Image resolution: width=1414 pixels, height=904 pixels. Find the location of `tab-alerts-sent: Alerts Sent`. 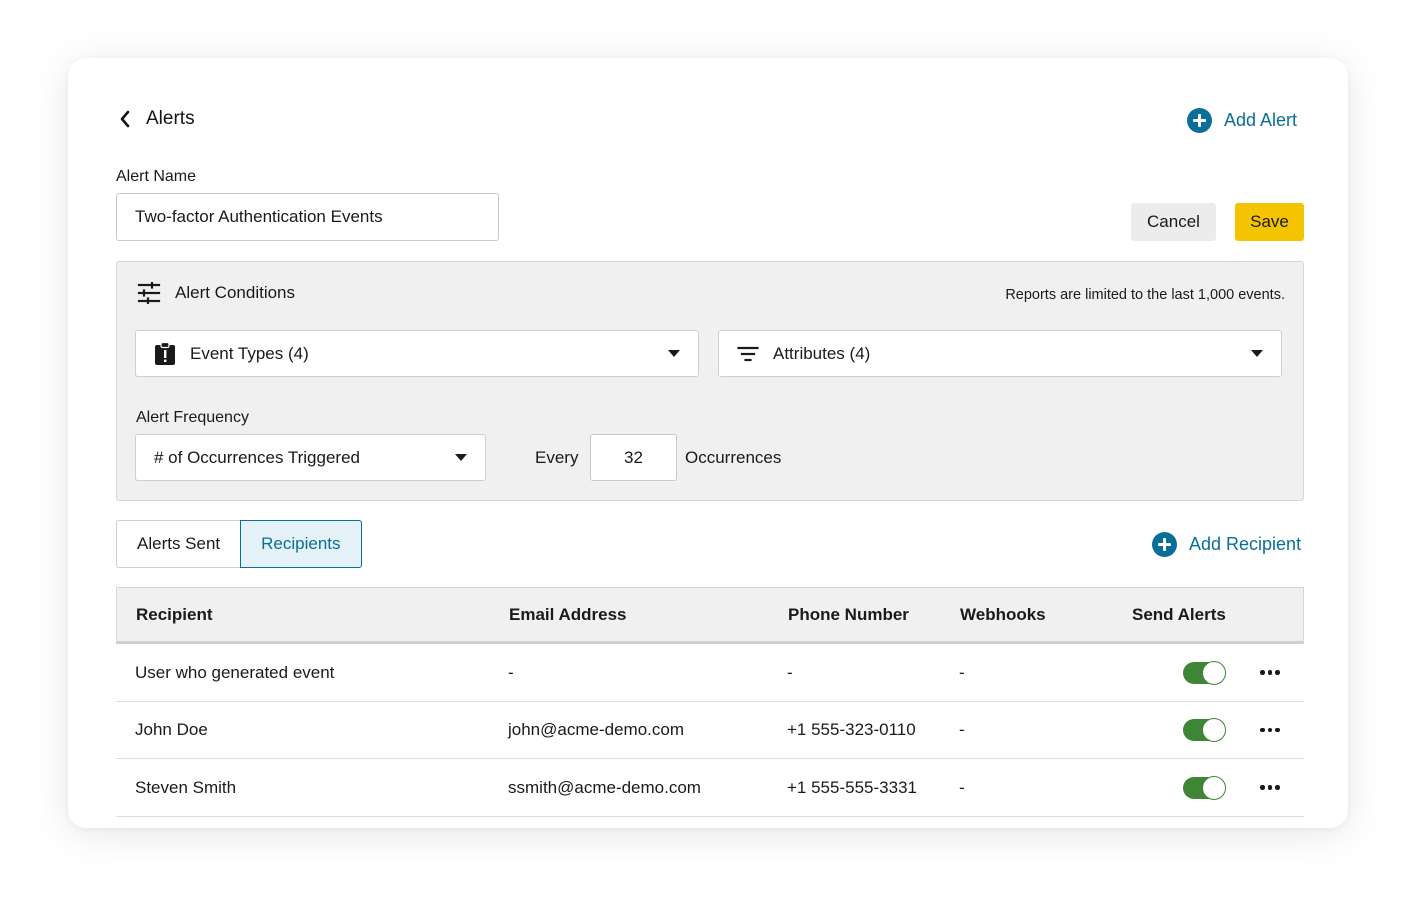

tab-alerts-sent: Alerts Sent is located at coordinates (178, 544).